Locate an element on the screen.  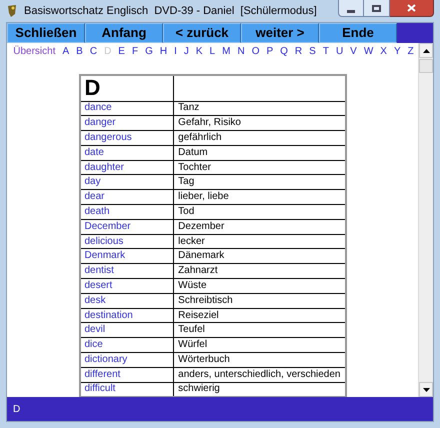
table-cell: Datum is located at coordinates (260, 152).